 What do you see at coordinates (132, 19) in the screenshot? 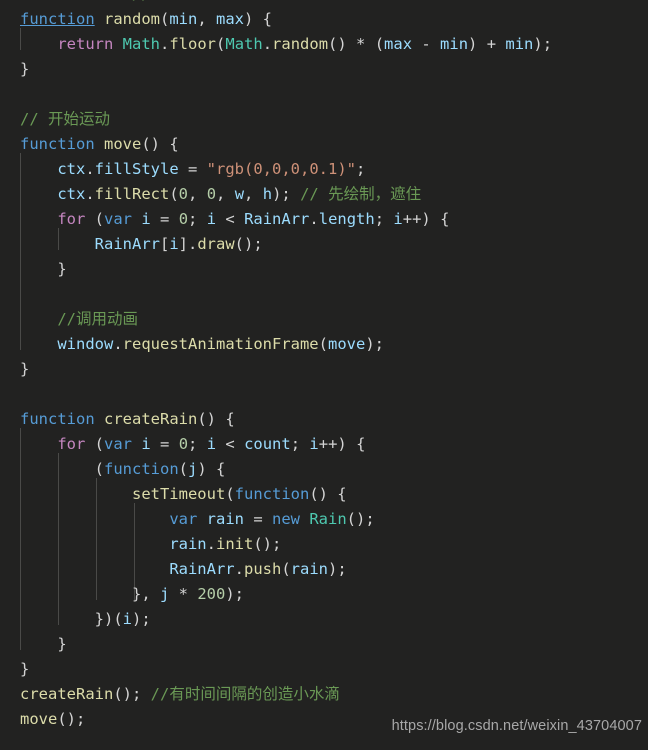
I see `token-function-name: random` at bounding box center [132, 19].